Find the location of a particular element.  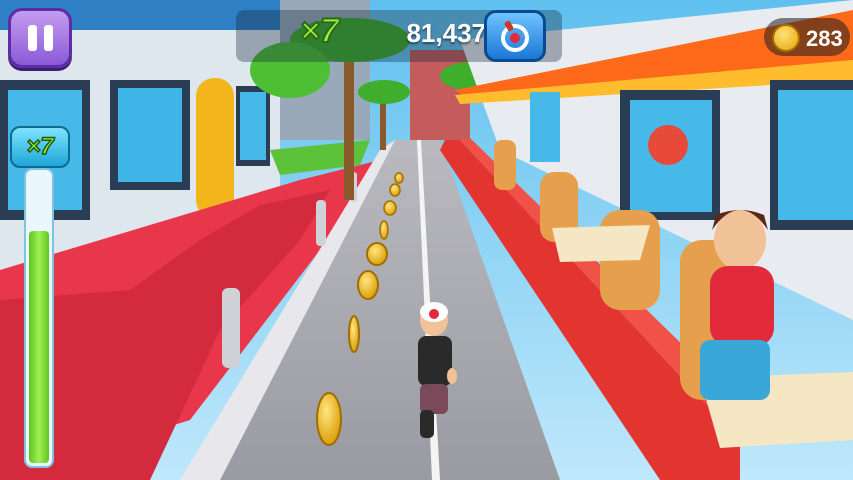

table is located at coordinates (601, 243).